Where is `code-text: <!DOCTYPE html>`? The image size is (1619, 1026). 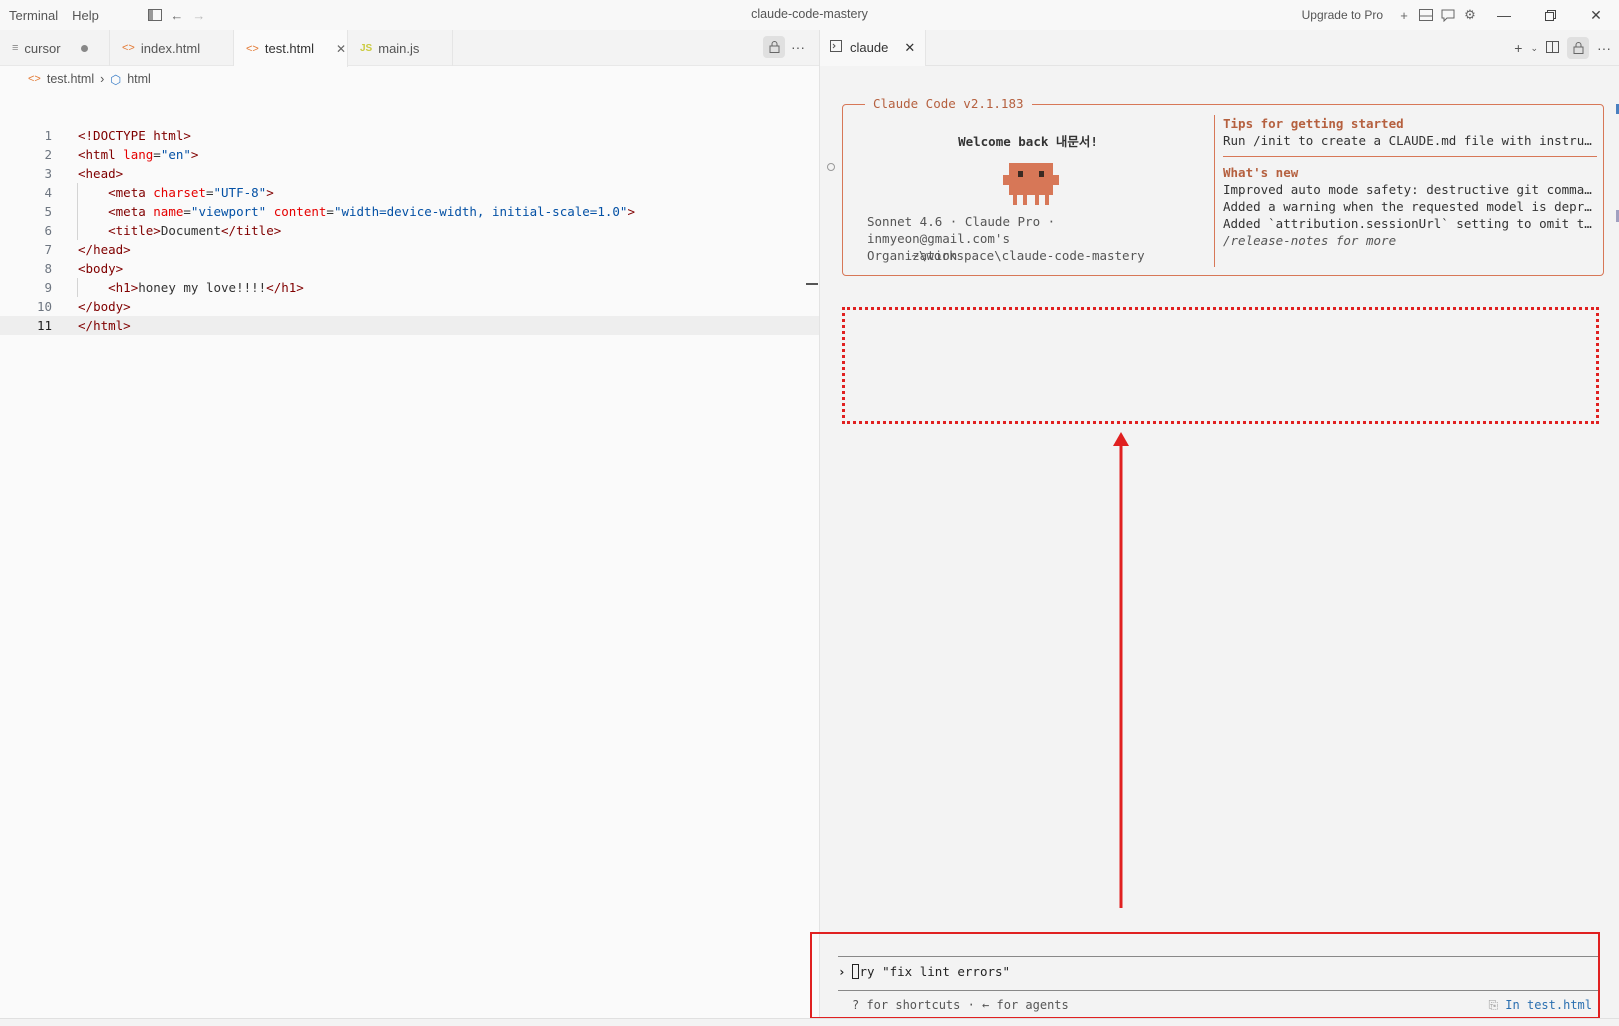
code-text: <!DOCTYPE html> is located at coordinates (134, 135).